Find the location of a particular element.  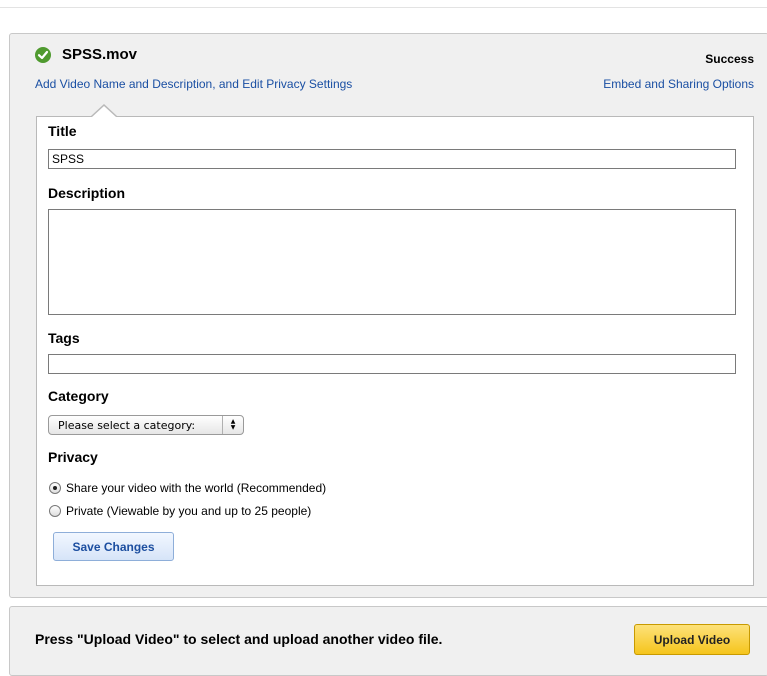

privacy-label: Privacy is located at coordinates (73, 457).